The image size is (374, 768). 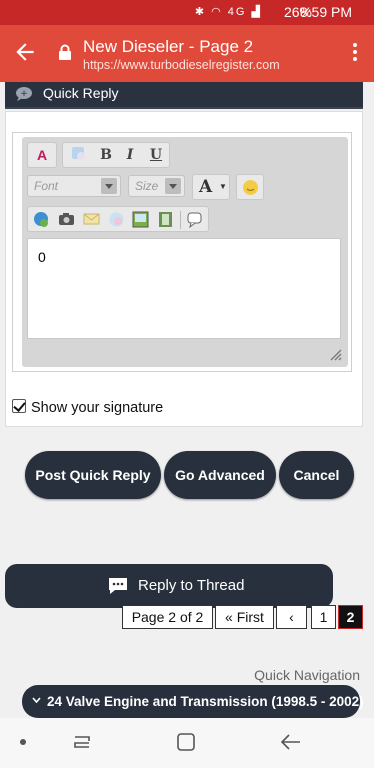 What do you see at coordinates (41, 219) in the screenshot?
I see `link-globe-icon` at bounding box center [41, 219].